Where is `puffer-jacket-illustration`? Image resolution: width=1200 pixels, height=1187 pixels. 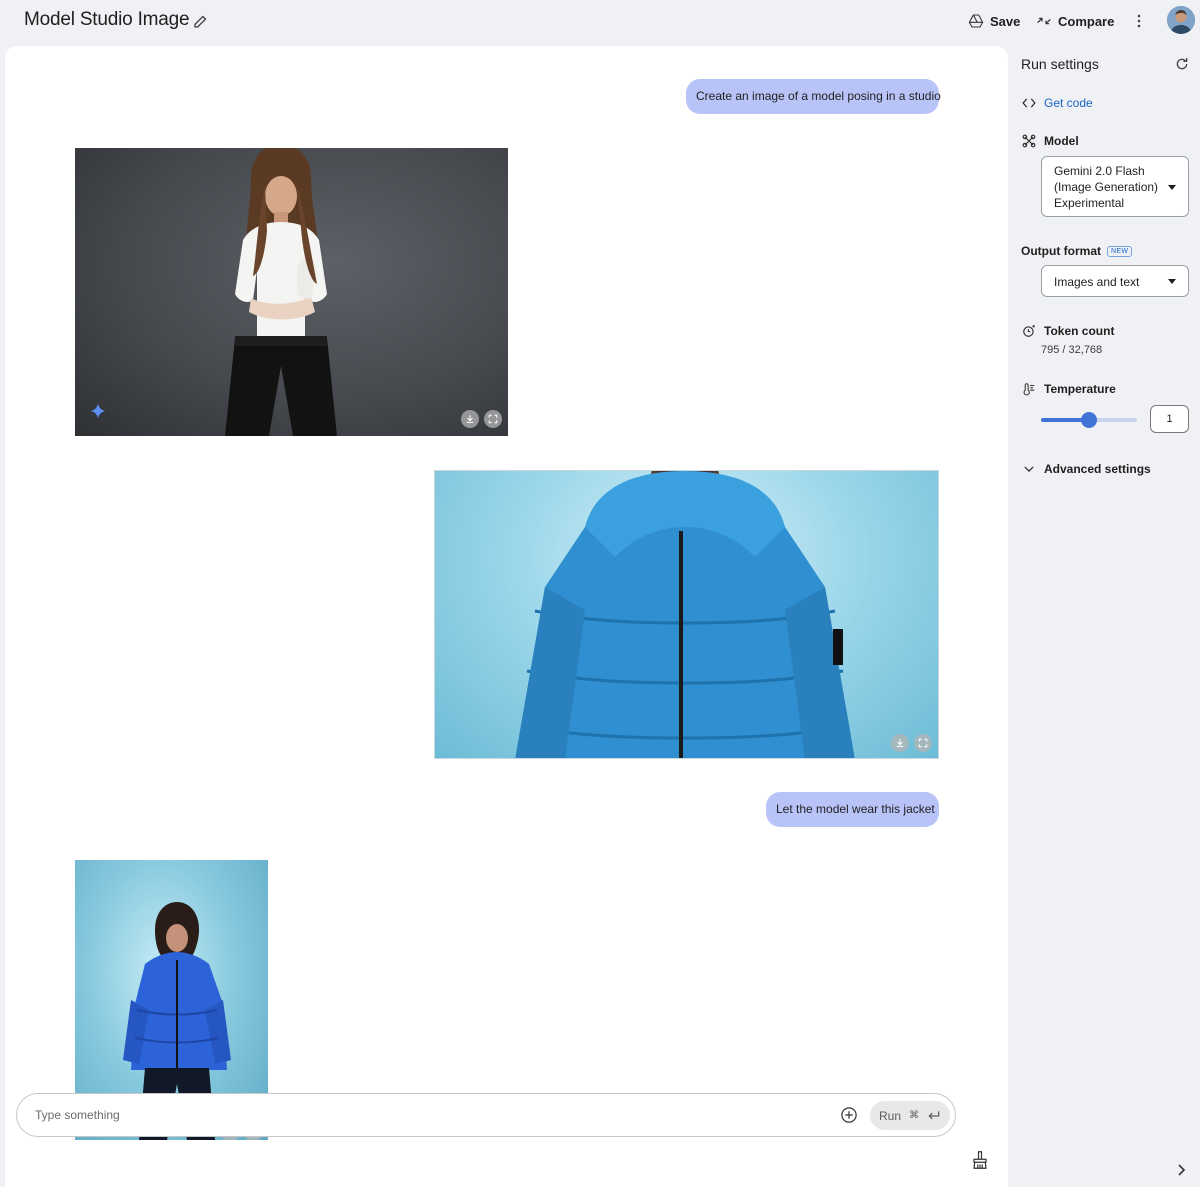 puffer-jacket-illustration is located at coordinates (685, 614).